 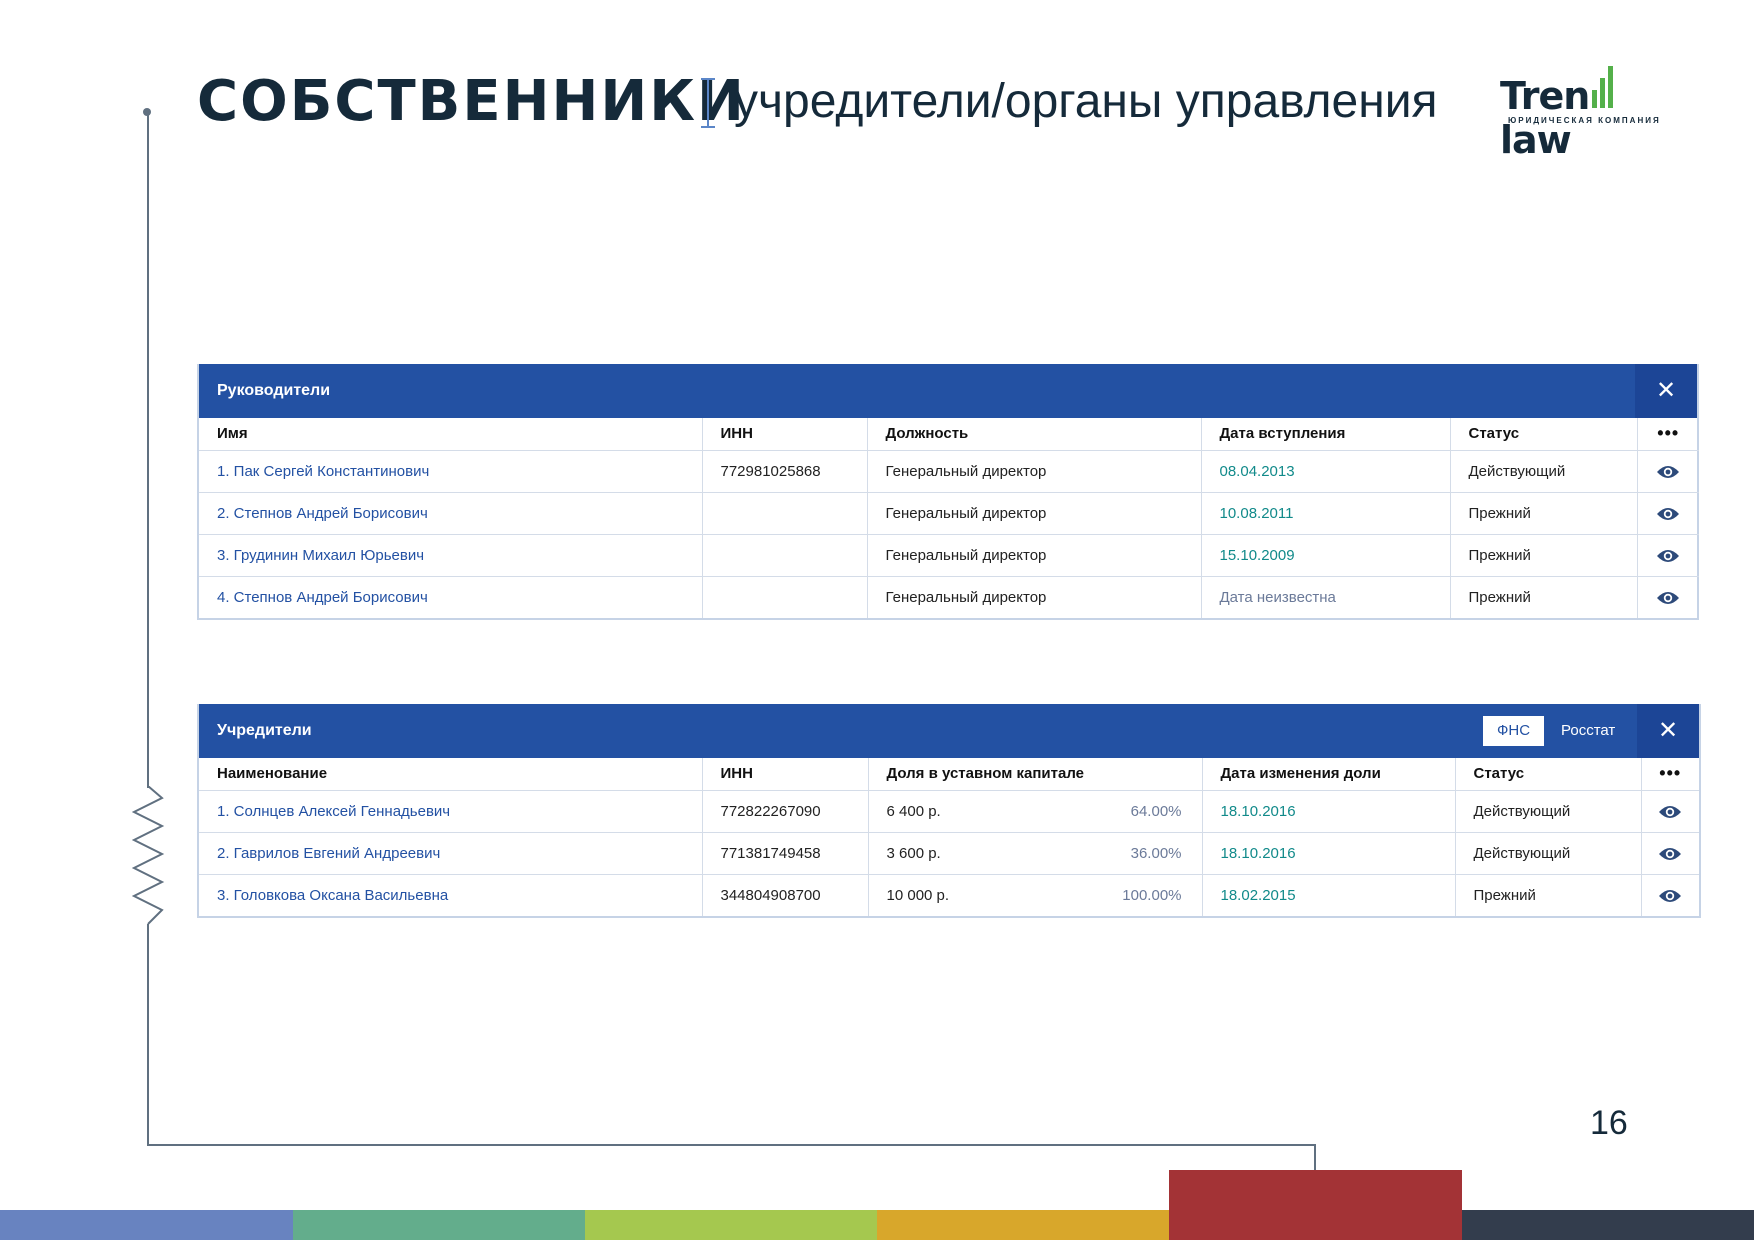 What do you see at coordinates (1325, 434) in the screenshot?
I see `column-header-start-date: Дата вступления` at bounding box center [1325, 434].